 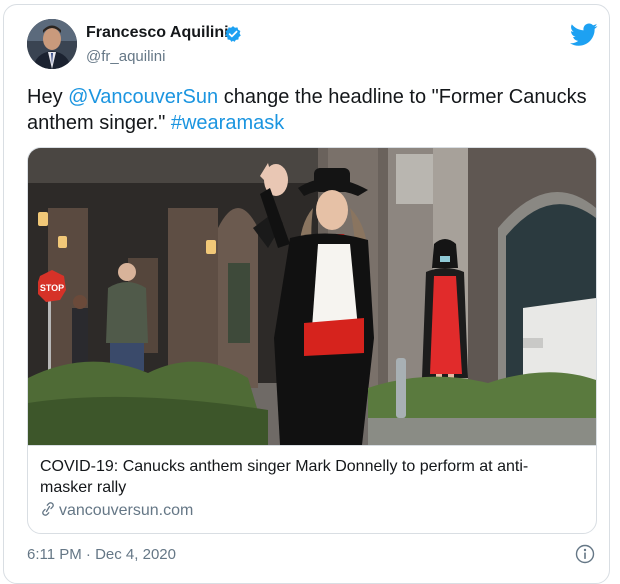 What do you see at coordinates (233, 34) in the screenshot?
I see `verified-badge-icon` at bounding box center [233, 34].